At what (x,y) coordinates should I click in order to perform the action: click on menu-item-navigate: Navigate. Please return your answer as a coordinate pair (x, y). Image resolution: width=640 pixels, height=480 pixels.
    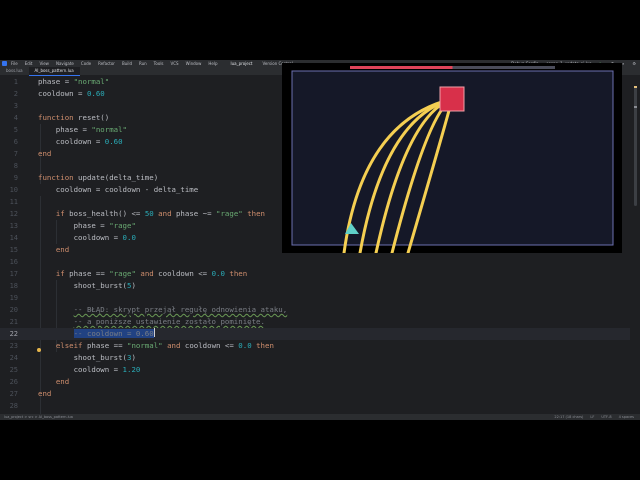
    Looking at the image, I should click on (65, 63).